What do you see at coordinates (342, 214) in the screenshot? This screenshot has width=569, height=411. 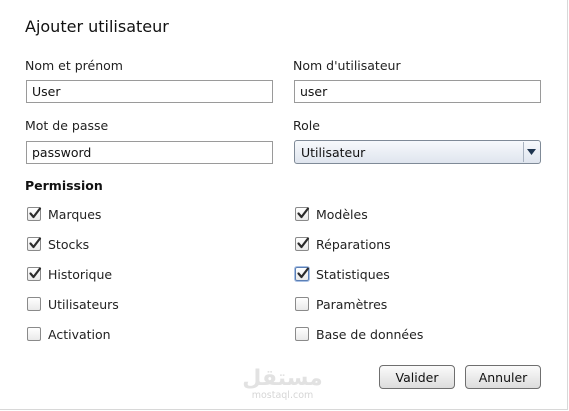 I see `permission-label: Modèles` at bounding box center [342, 214].